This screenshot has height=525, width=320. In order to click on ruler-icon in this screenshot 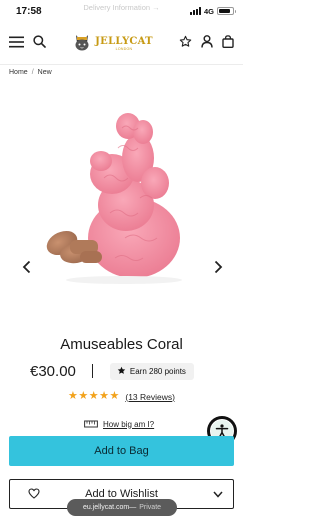, I will do `click(91, 424)`.